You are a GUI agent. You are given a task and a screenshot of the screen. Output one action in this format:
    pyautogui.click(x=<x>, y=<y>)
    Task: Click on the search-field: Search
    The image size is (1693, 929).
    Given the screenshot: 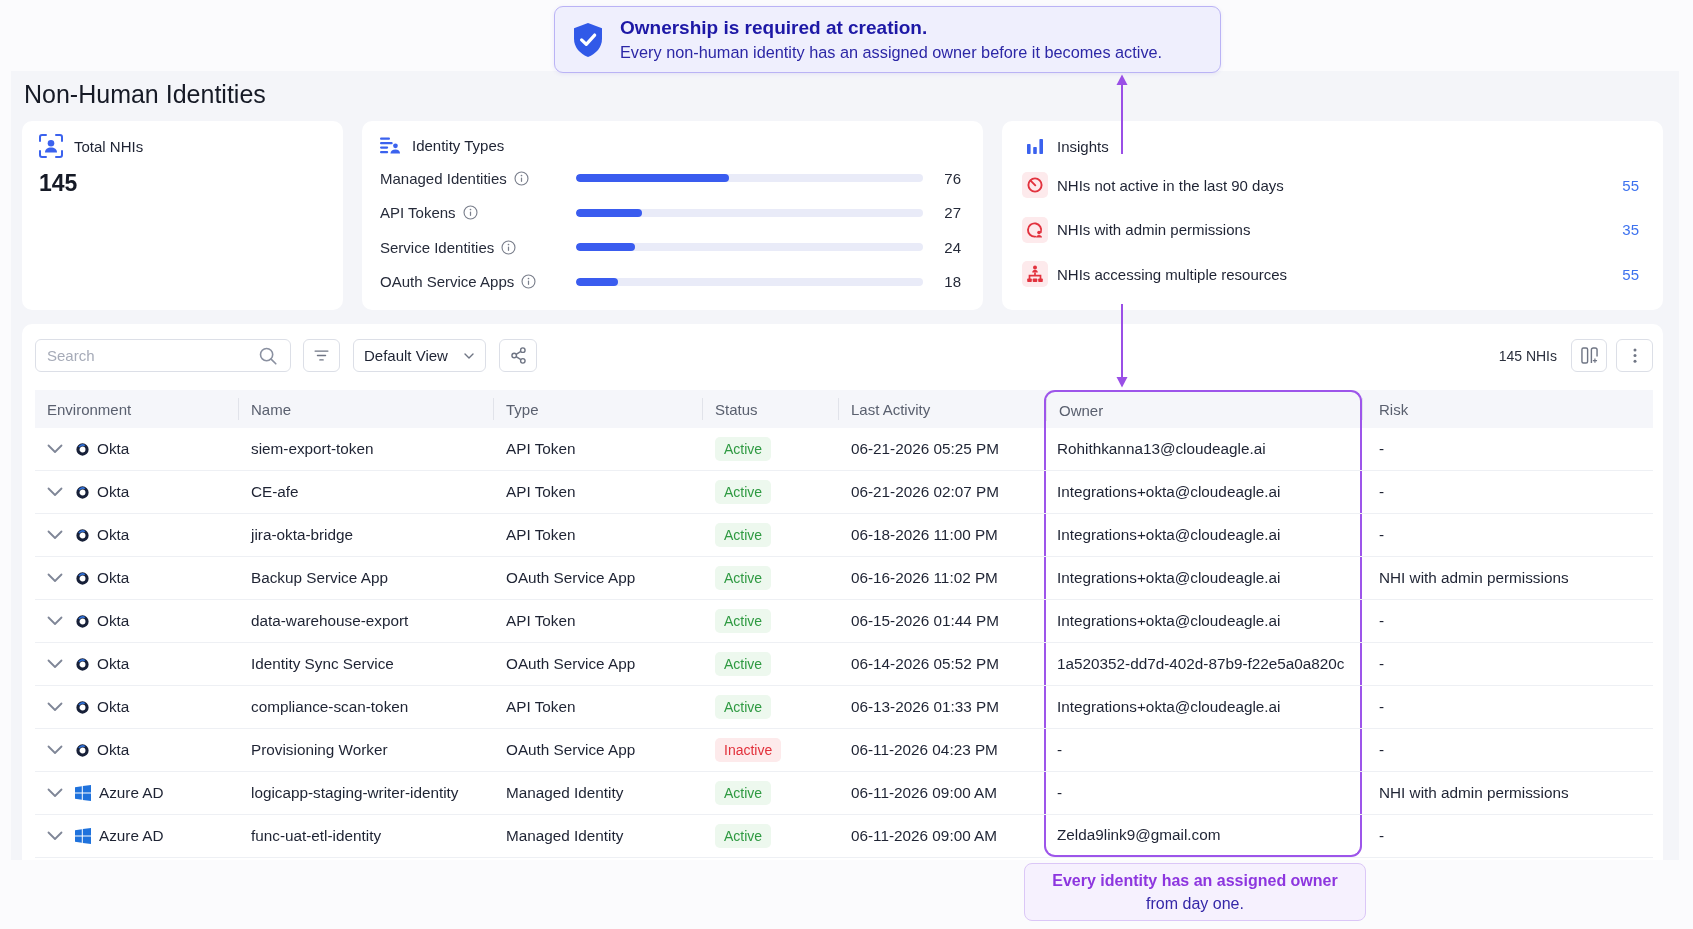 What is the action you would take?
    pyautogui.click(x=163, y=355)
    